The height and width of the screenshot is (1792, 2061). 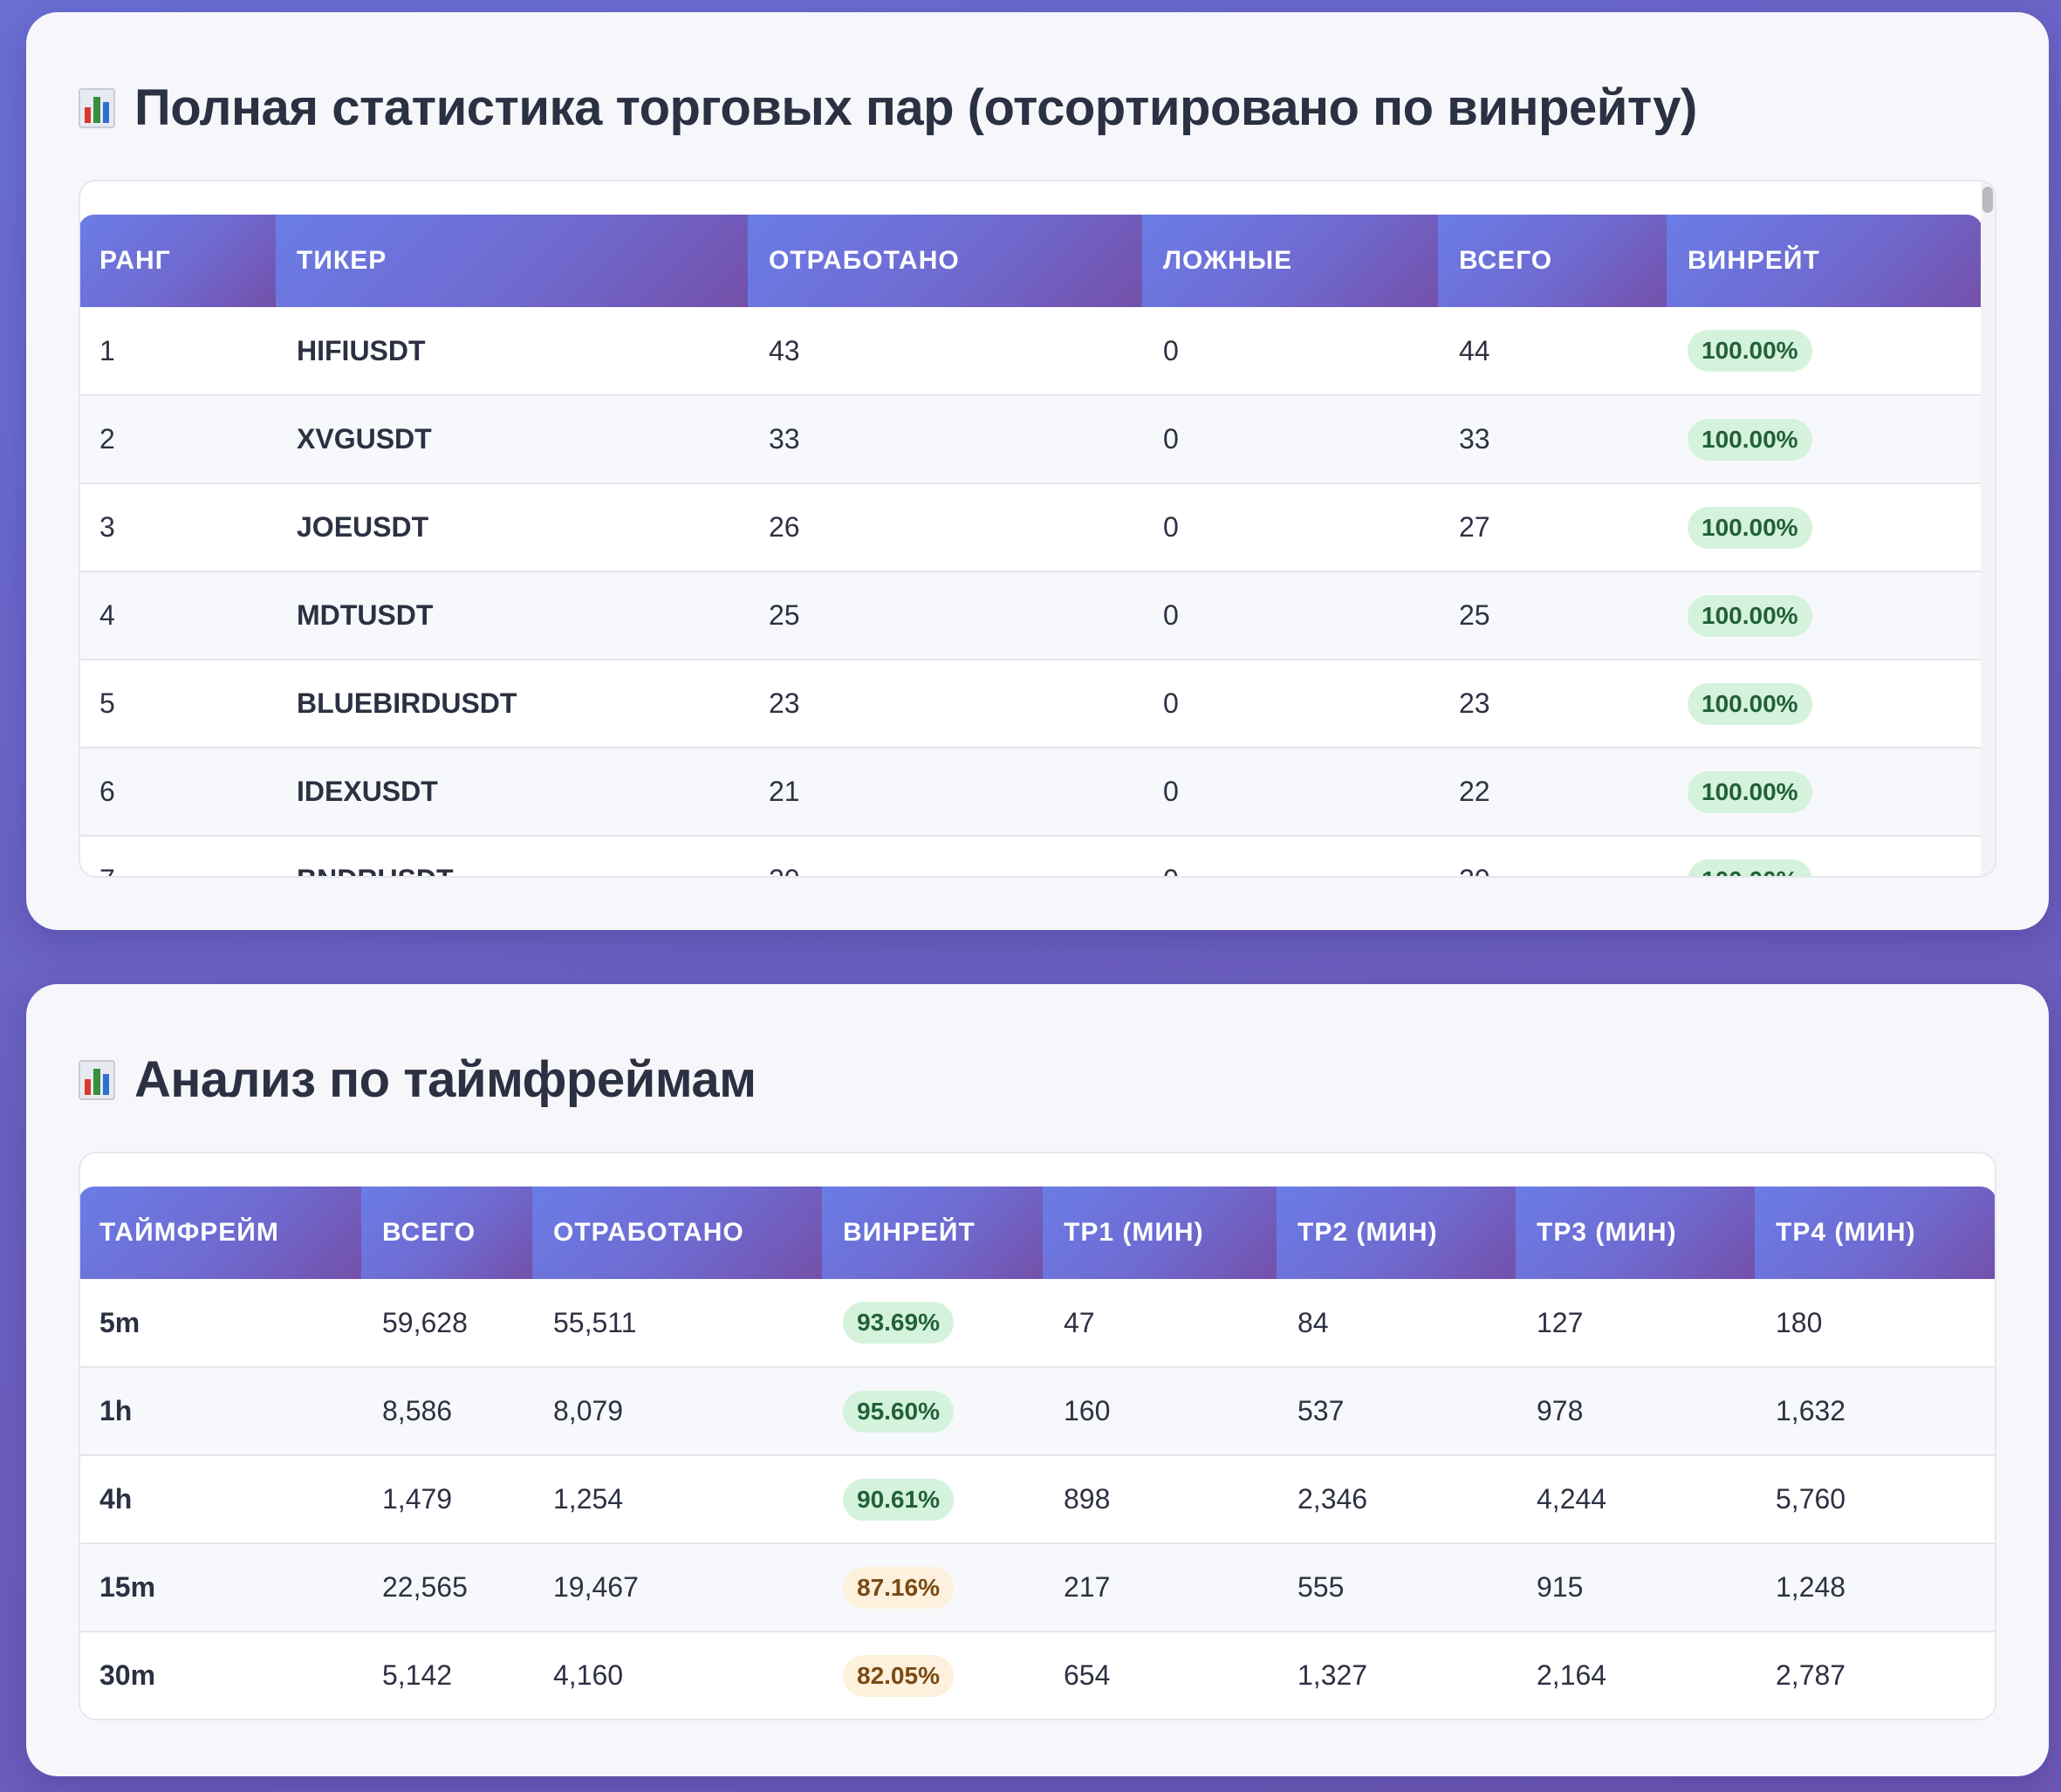 What do you see at coordinates (677, 1587) in the screenshot?
I see `worked-cell: 19,467` at bounding box center [677, 1587].